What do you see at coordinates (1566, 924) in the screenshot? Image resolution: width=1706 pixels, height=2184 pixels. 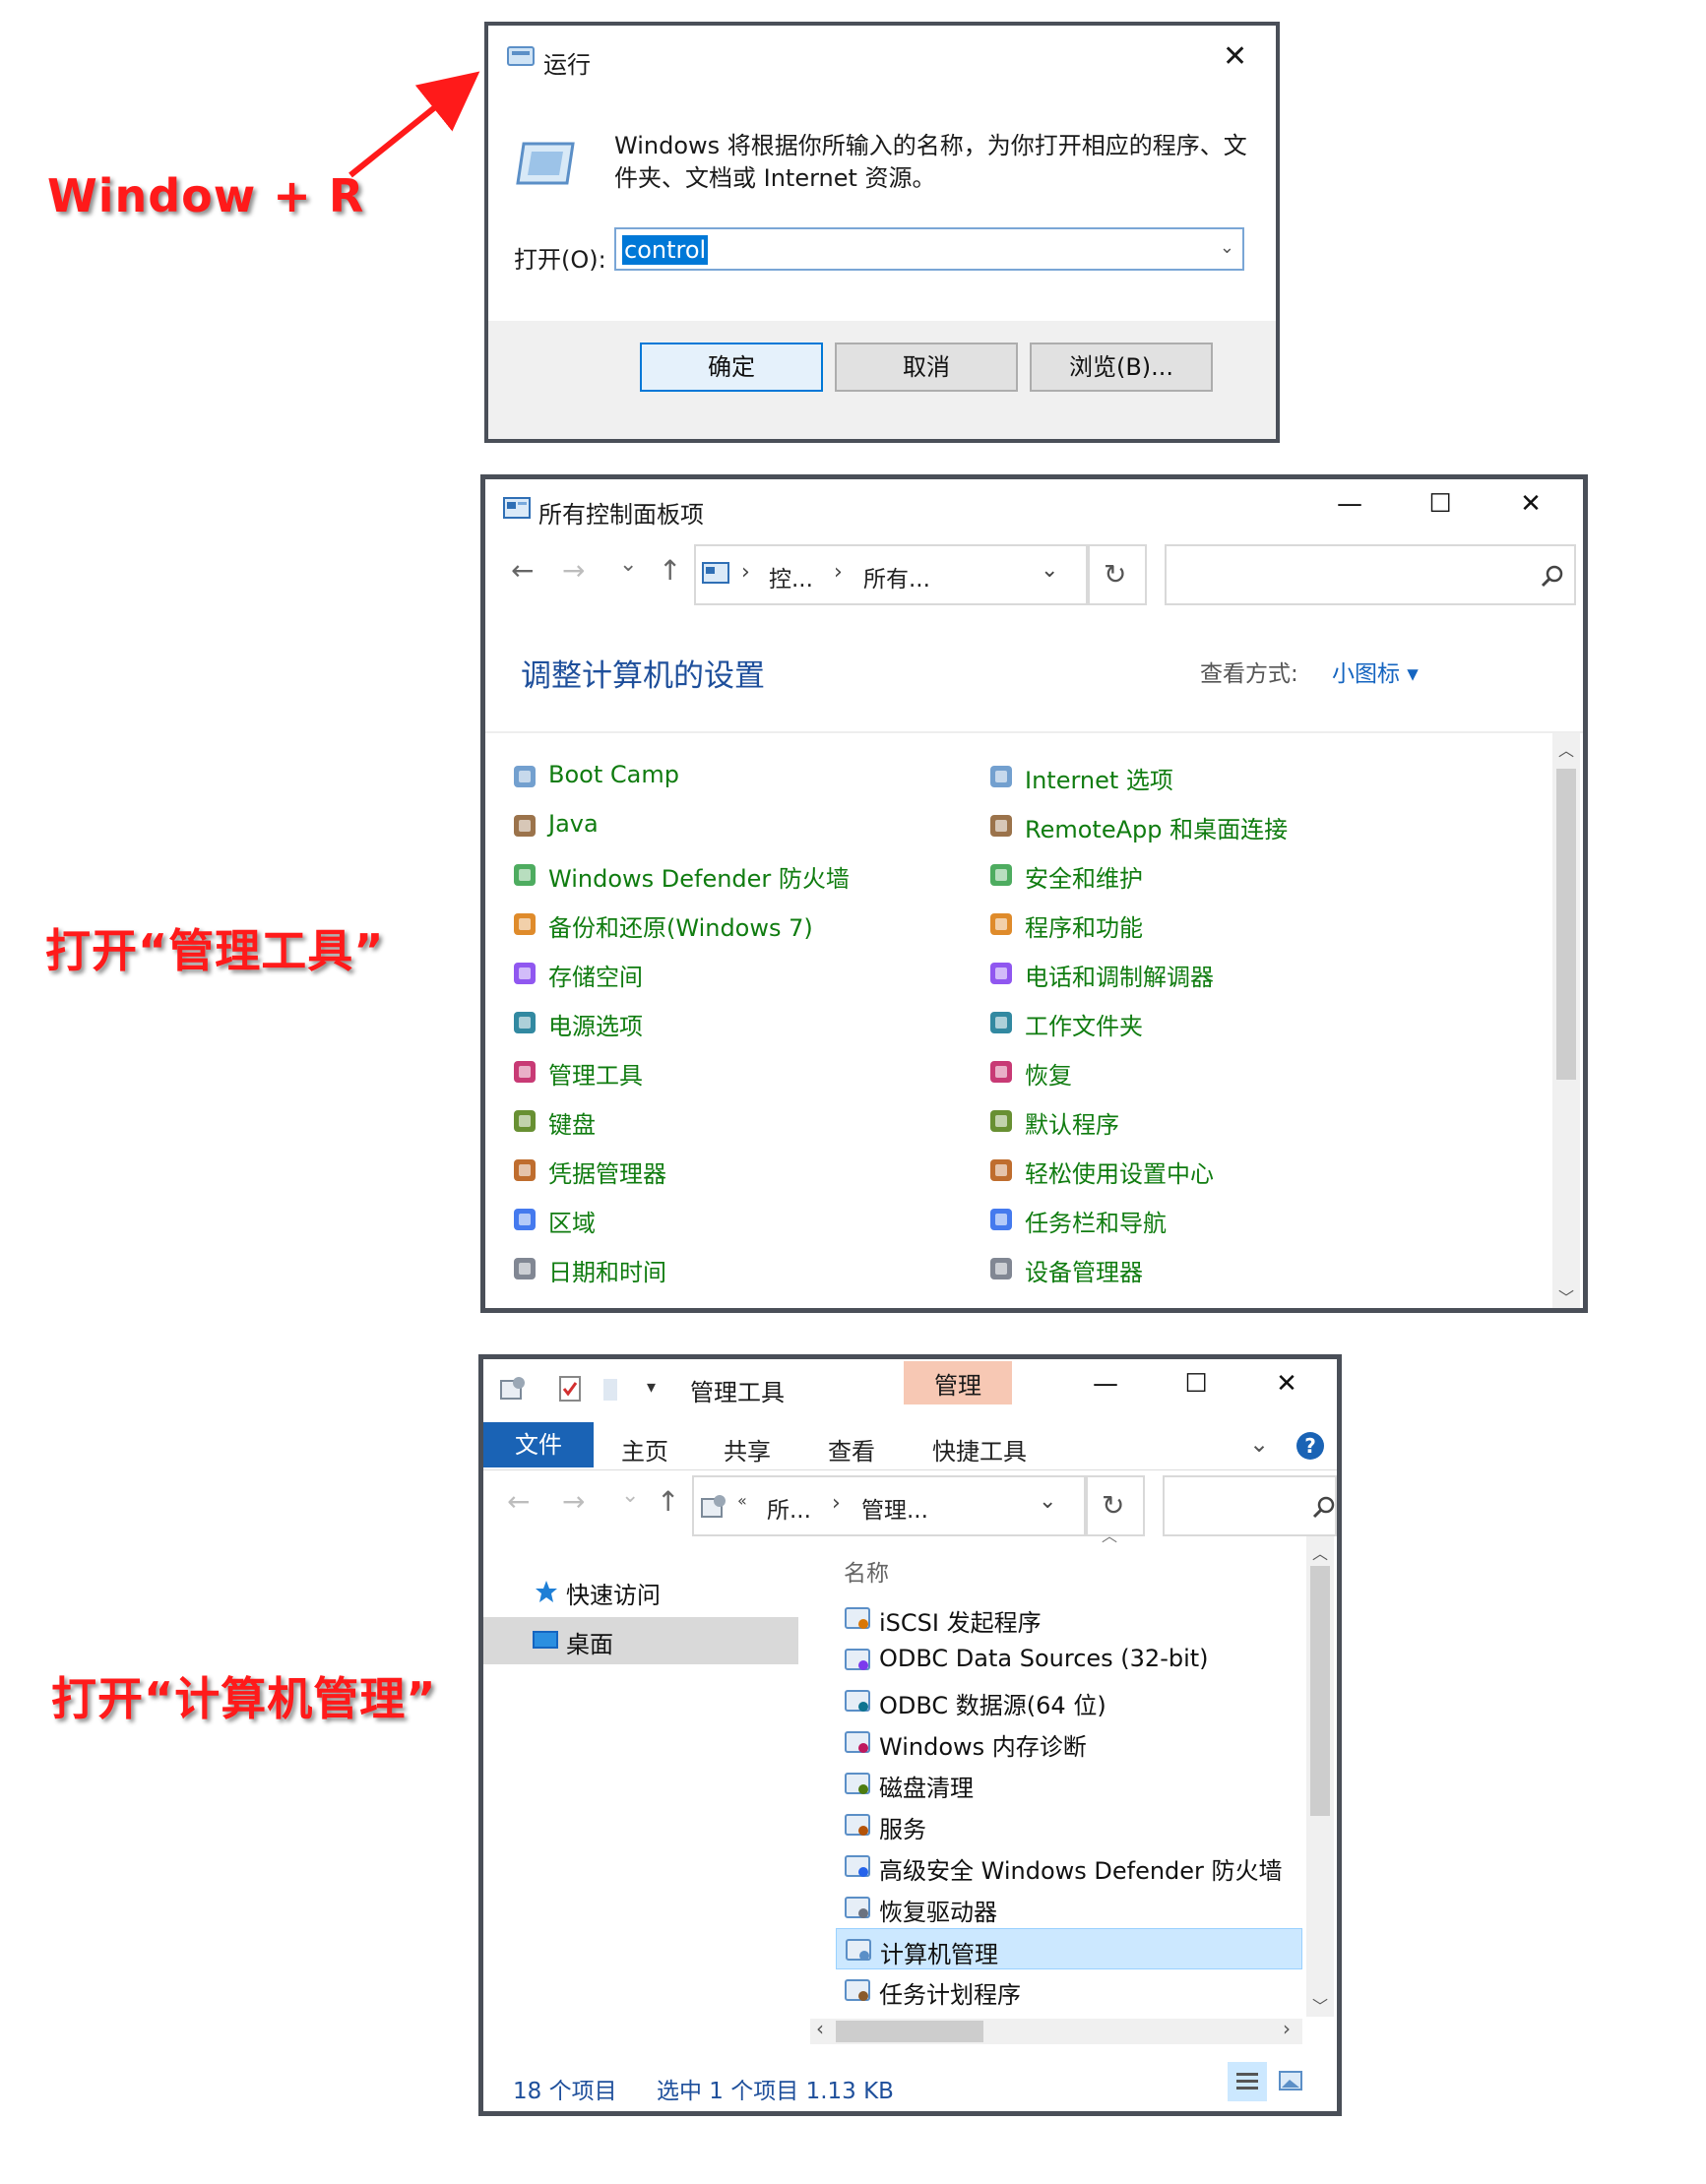 I see `cp-scrollbar-thumb` at bounding box center [1566, 924].